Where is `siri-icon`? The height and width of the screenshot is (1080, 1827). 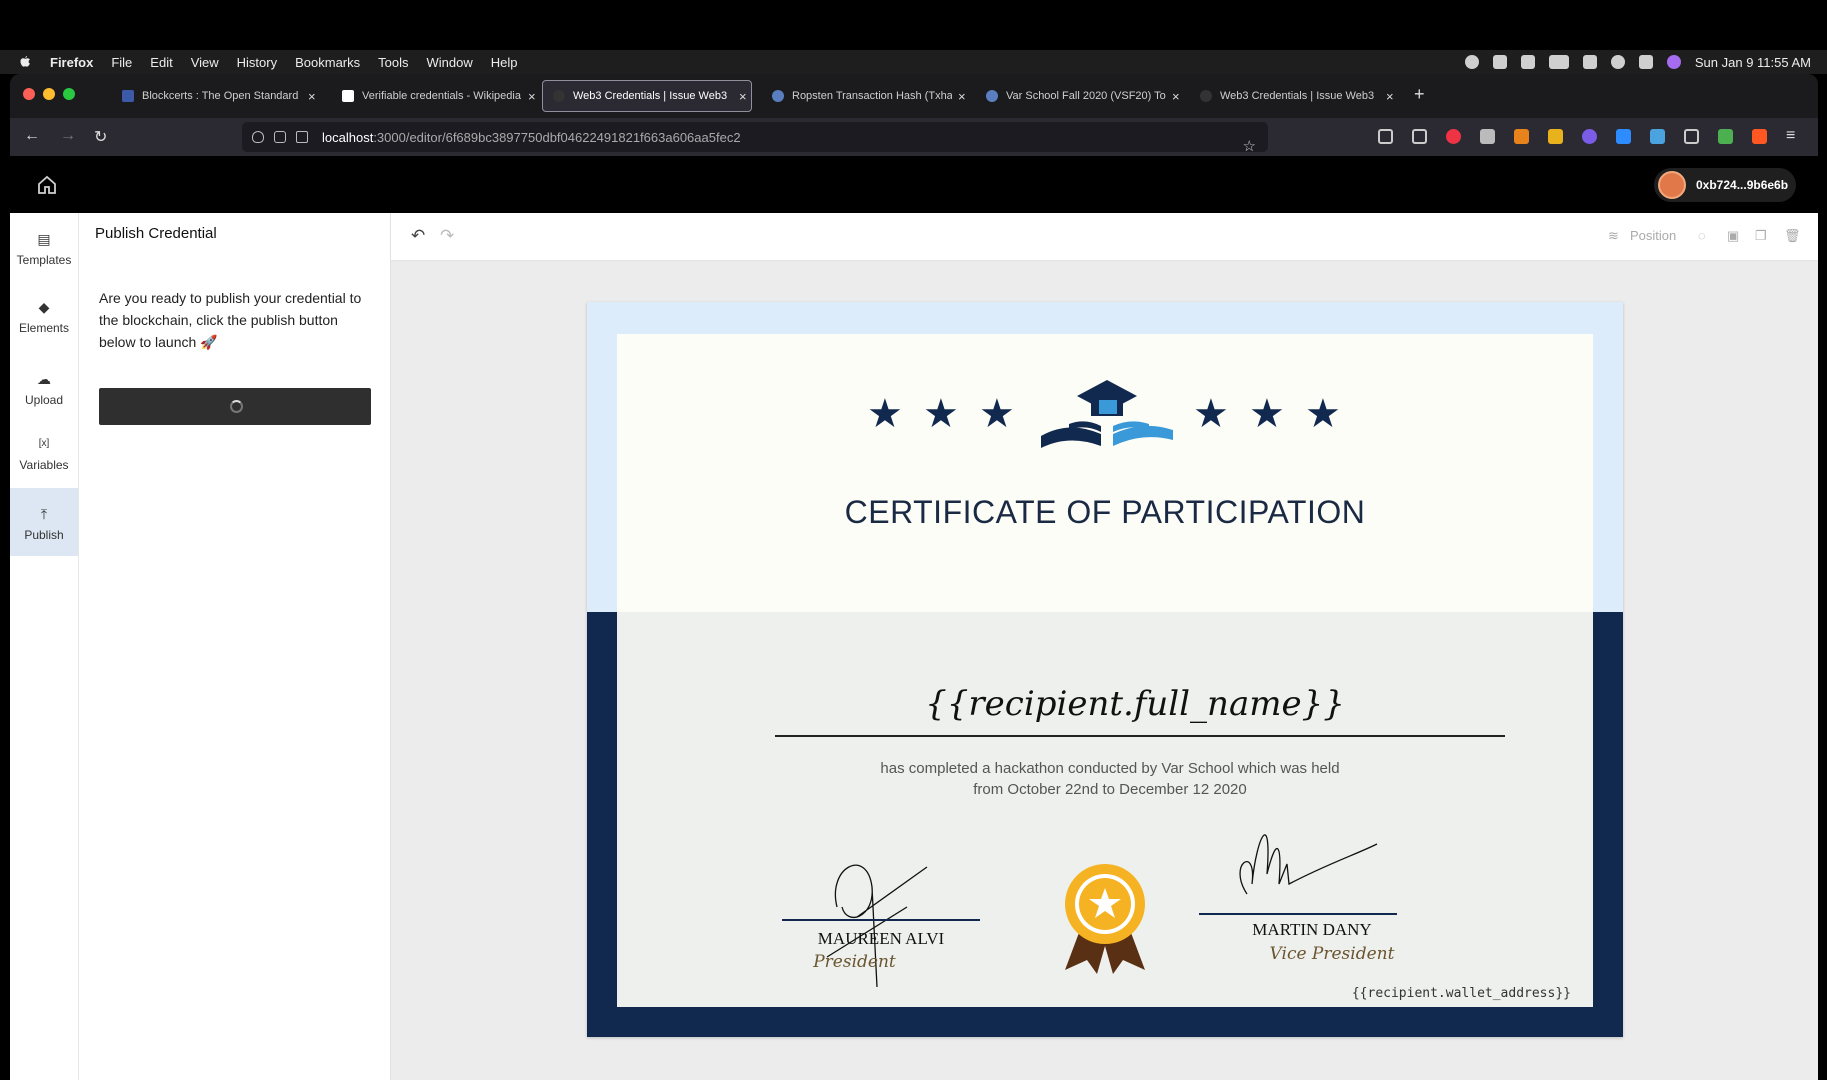
siri-icon is located at coordinates (1673, 62).